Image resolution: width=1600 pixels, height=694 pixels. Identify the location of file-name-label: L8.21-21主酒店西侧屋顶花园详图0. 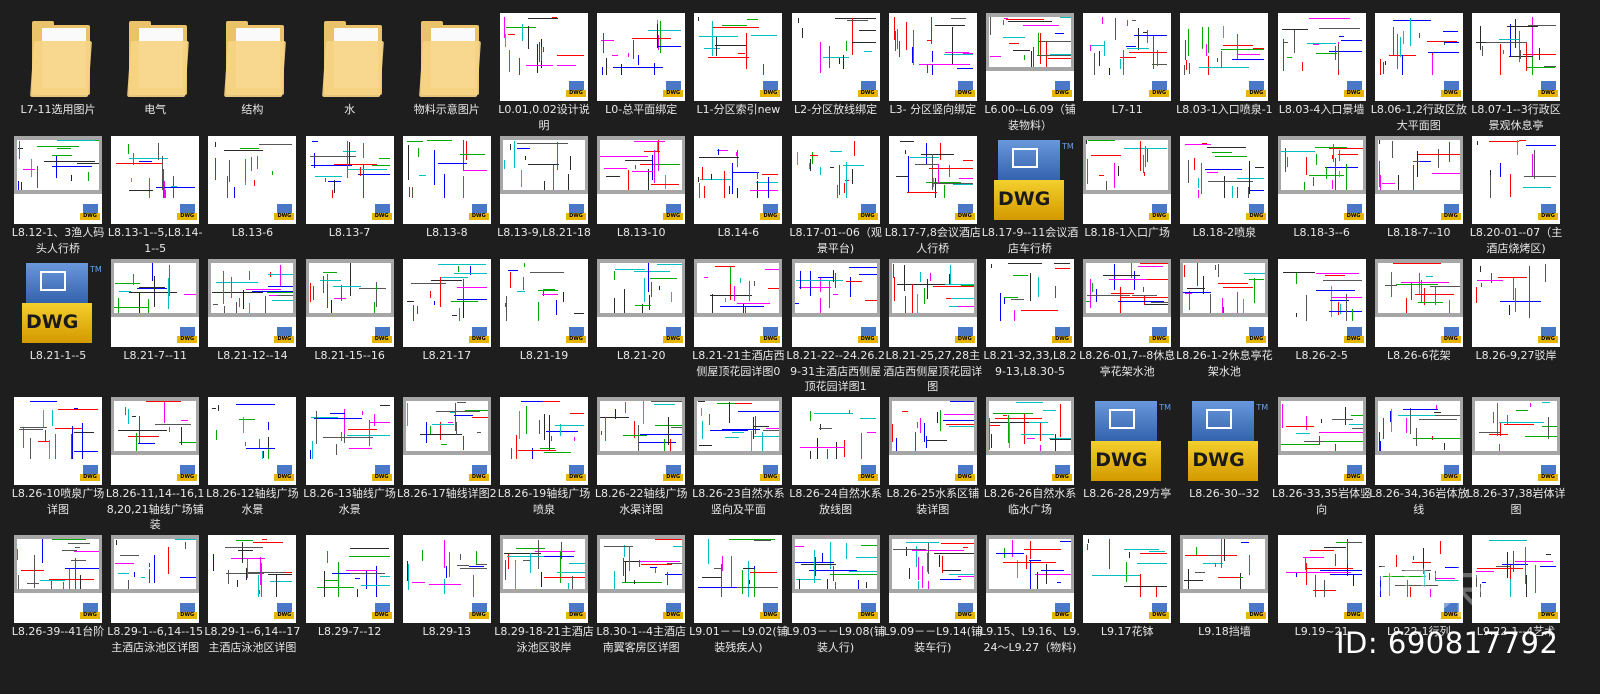
(738, 363).